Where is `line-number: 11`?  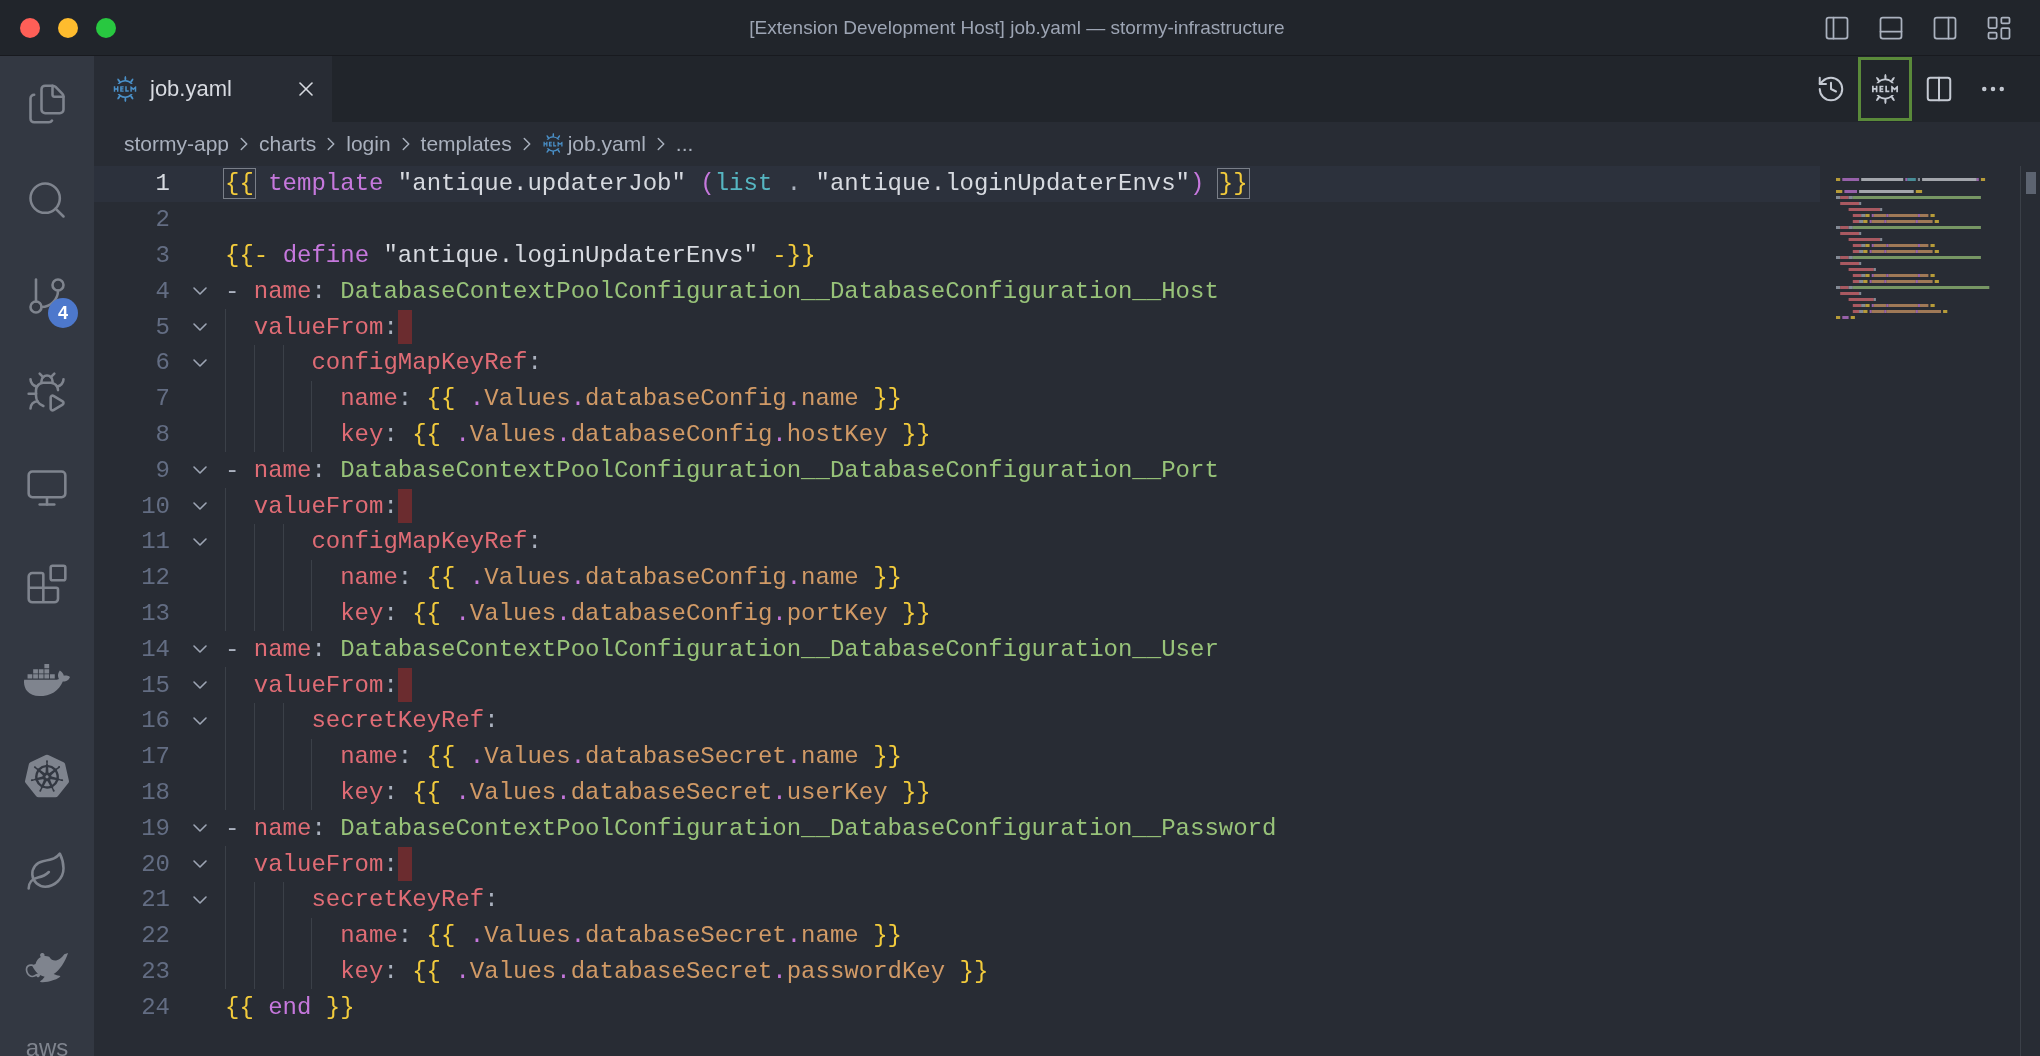
line-number: 11 is located at coordinates (155, 542).